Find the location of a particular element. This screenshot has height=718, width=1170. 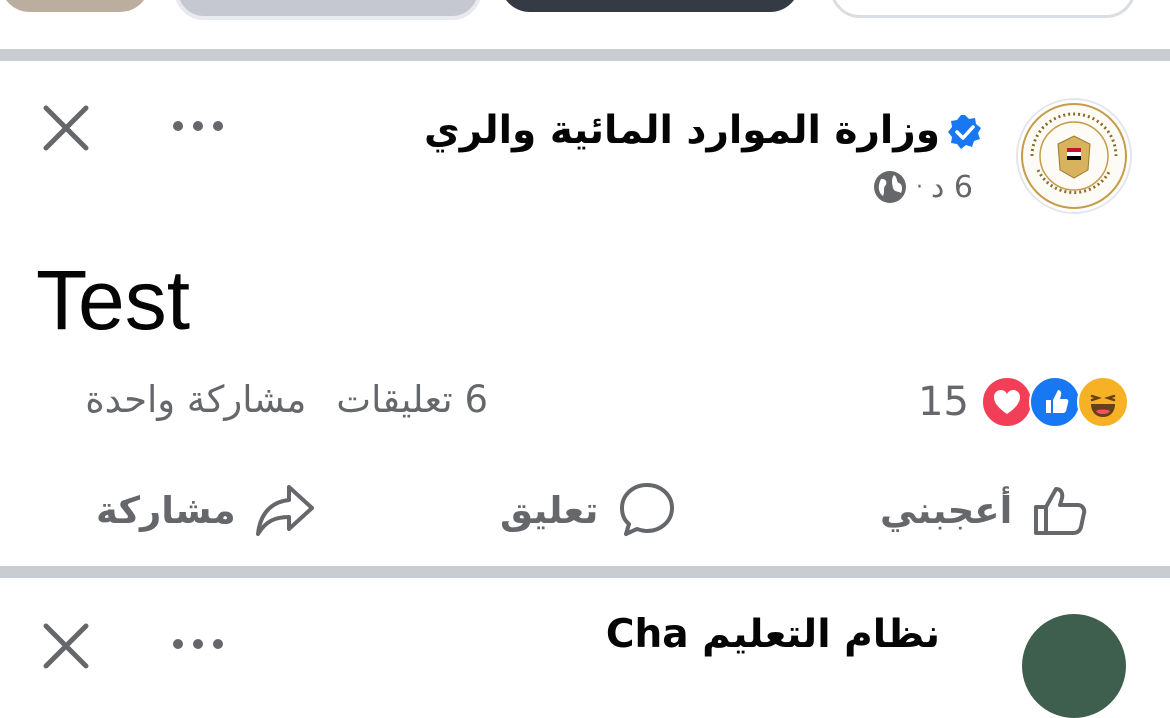

engagement-counts: 6 تعليقات مشاركة واحدة is located at coordinates (286, 399).